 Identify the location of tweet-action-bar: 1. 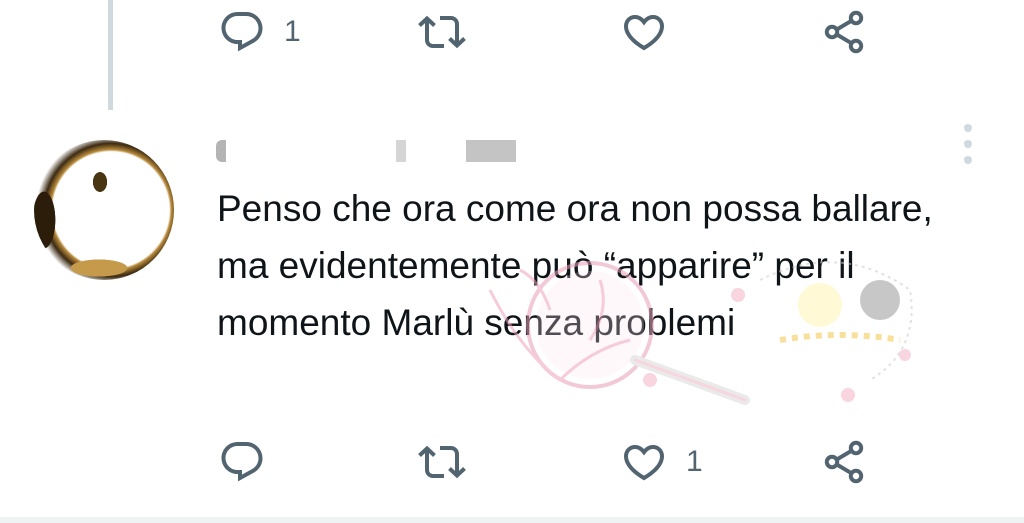
(512, 462).